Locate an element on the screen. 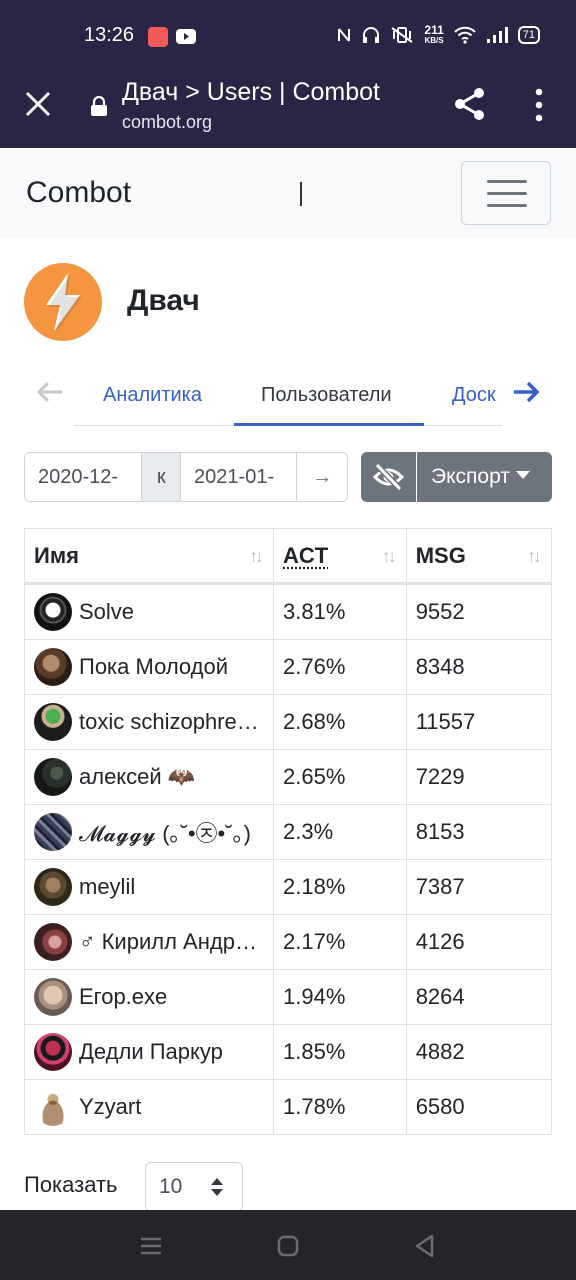 The width and height of the screenshot is (576, 1280). system-navigation-bar is located at coordinates (288, 1245).